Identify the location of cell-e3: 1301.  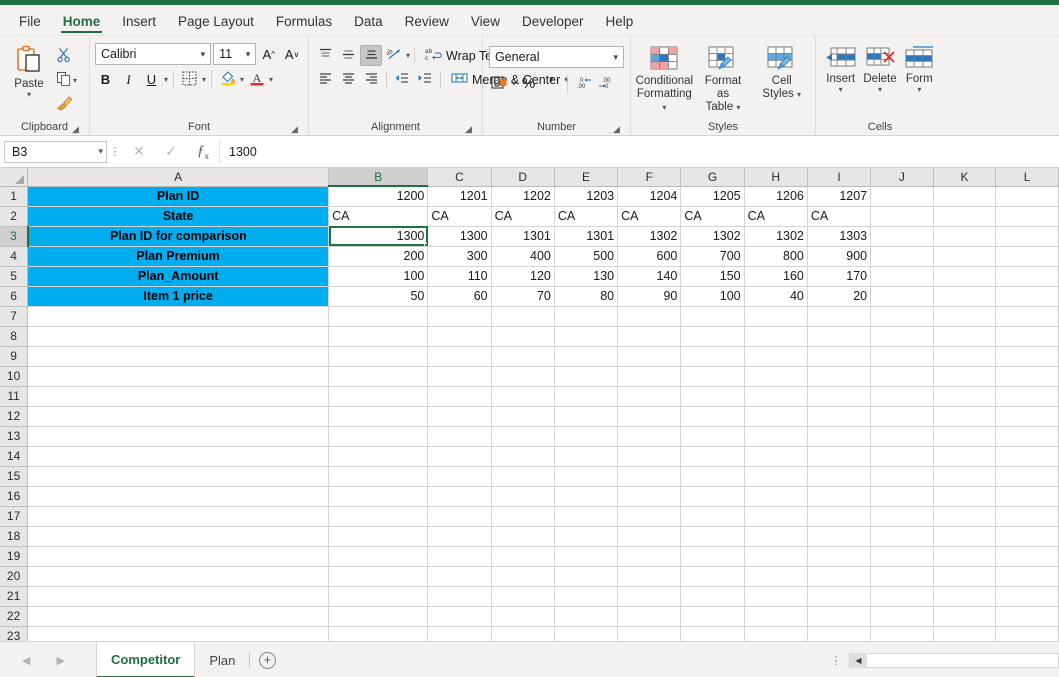
(586, 236).